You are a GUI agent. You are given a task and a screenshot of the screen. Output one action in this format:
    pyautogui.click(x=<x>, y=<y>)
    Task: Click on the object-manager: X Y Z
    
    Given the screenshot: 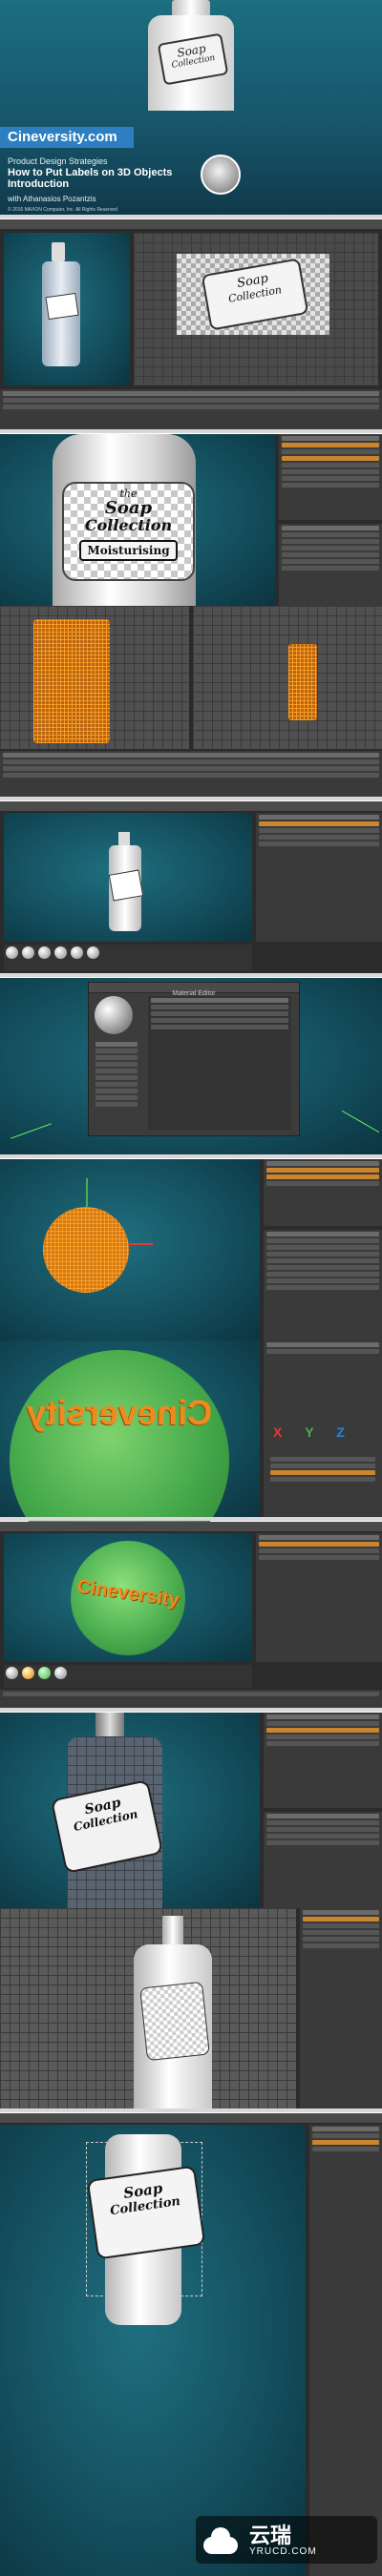 What is the action you would take?
    pyautogui.click(x=323, y=1428)
    